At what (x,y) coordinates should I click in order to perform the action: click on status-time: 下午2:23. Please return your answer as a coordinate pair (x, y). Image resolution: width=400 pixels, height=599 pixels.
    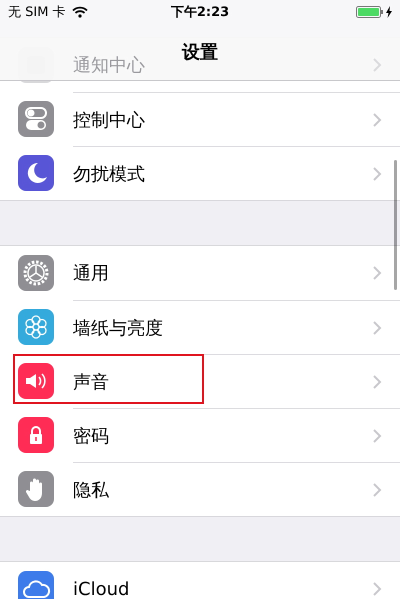
    Looking at the image, I should click on (200, 12).